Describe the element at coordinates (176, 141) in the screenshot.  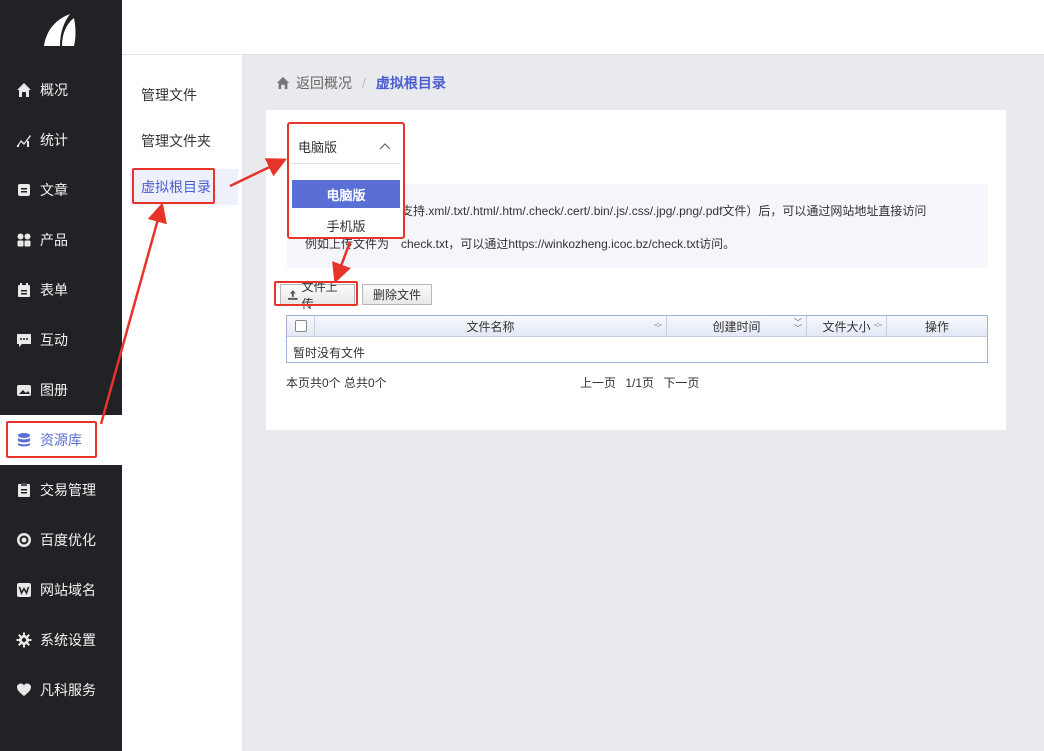
I see `subnav-item-label: 管理文件夹` at that location.